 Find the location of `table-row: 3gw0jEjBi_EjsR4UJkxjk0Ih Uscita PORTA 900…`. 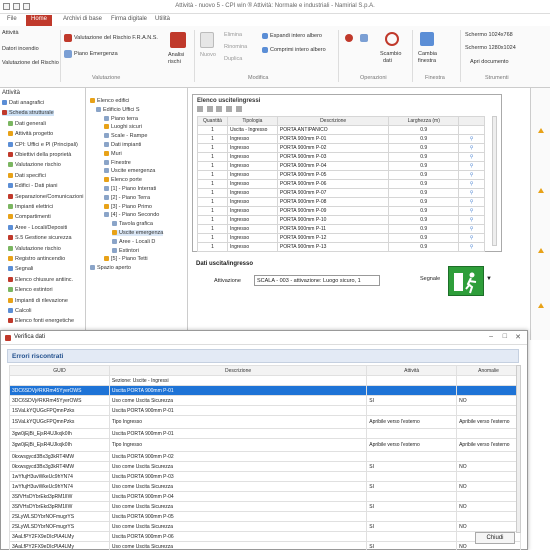

table-row: 3gw0jEjBi_EjsR4UJkxjk0Ih Uscita PORTA 900… is located at coordinates (265, 433).